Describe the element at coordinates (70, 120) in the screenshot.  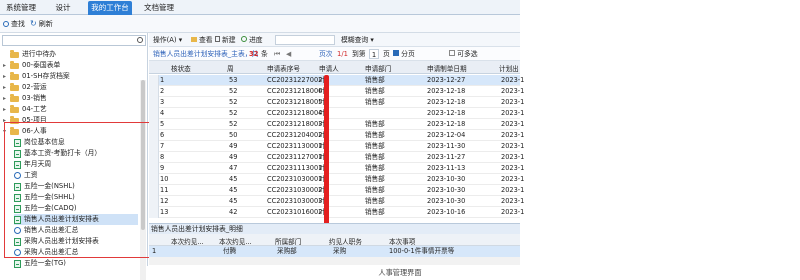
I see `tree-folder: ▸ 05-项目` at that location.